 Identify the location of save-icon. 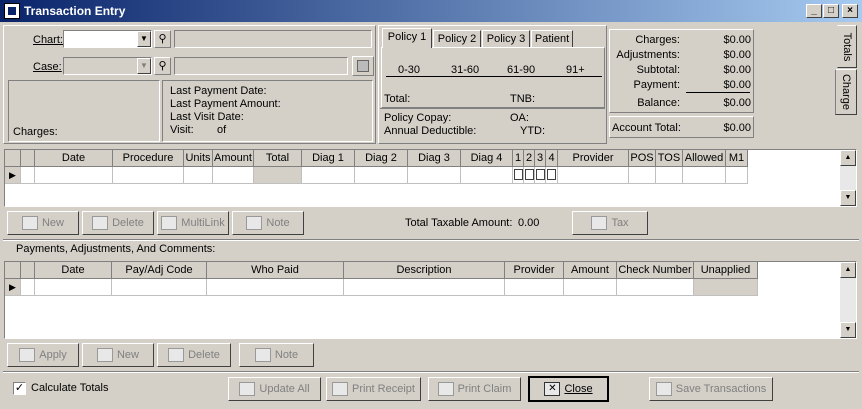
(663, 389).